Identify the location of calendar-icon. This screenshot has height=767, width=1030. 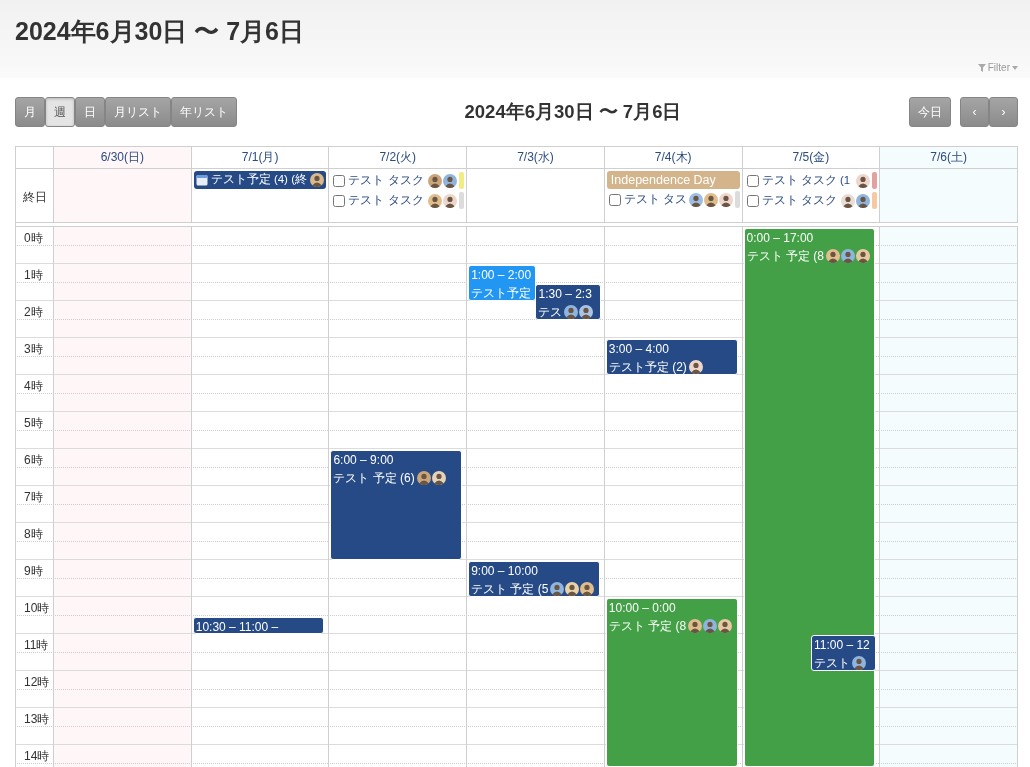
(201, 180).